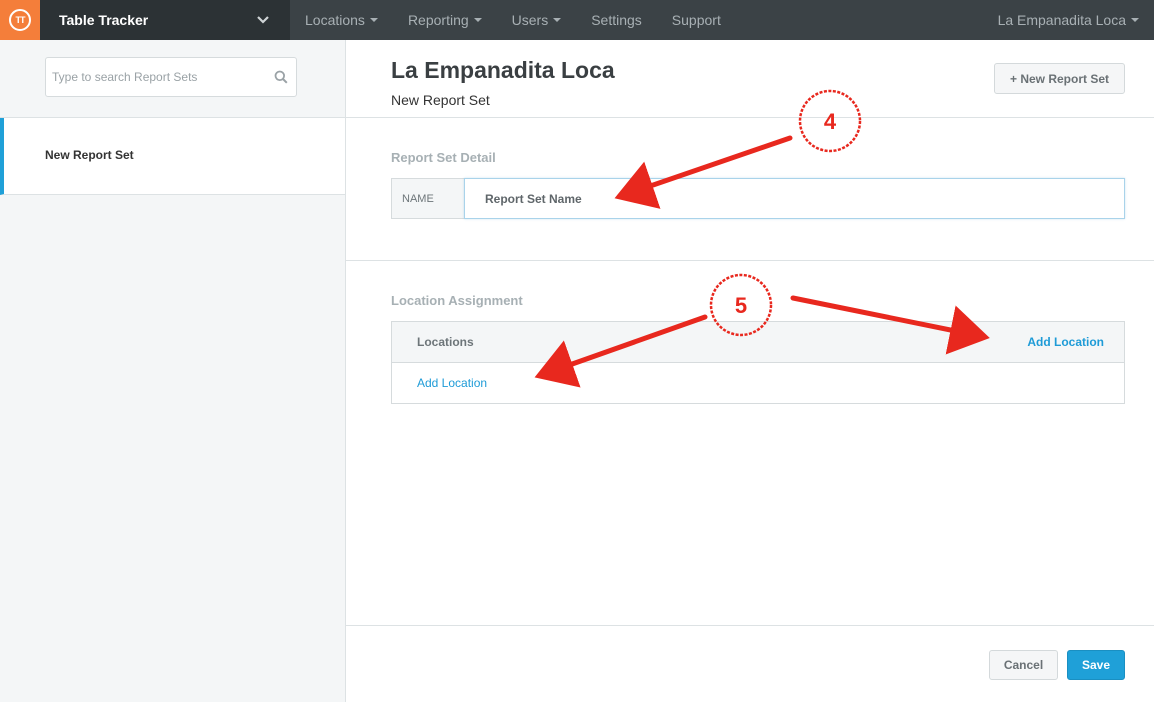 This screenshot has width=1154, height=702. I want to click on nav-locations: Locations, so click(341, 20).